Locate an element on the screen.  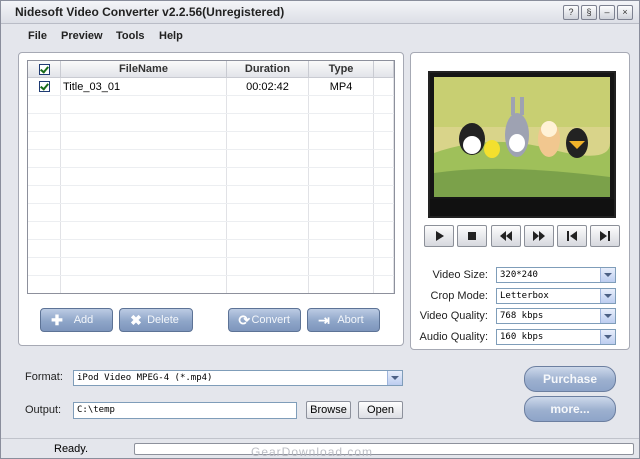
fast-forward-icon is located at coordinates (539, 236).